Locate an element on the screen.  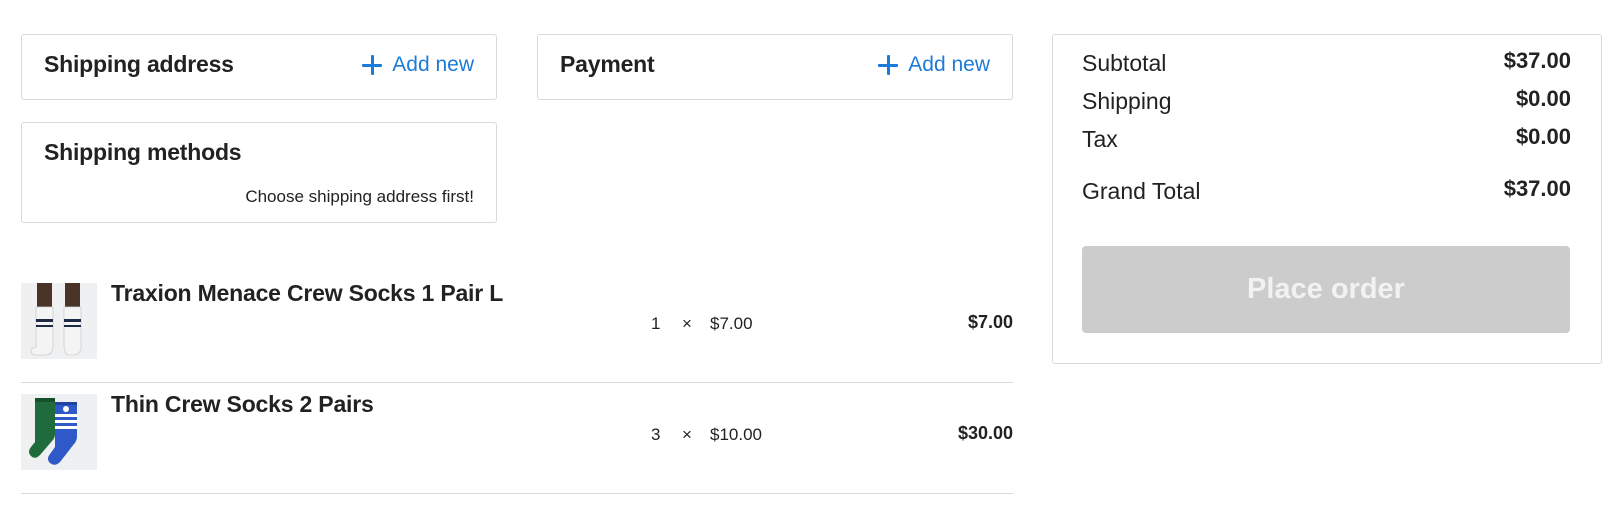
payment-add-new-button: Add new is located at coordinates (934, 65).